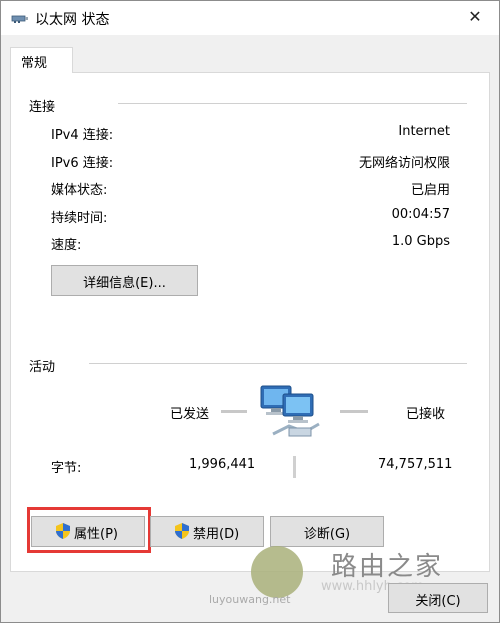 This screenshot has width=500, height=623. Describe the element at coordinates (234, 411) in the screenshot. I see `sent-line` at that location.